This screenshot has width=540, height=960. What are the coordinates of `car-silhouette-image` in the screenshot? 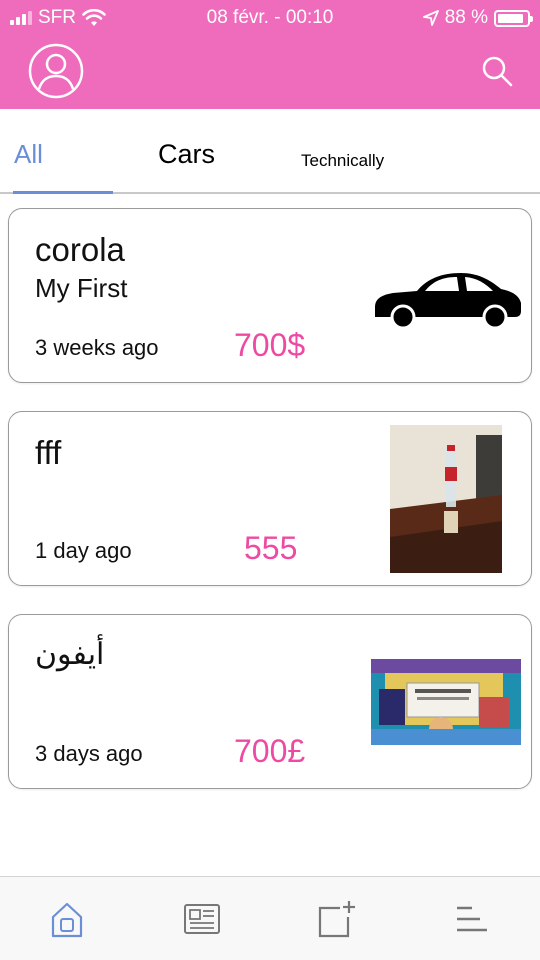 It's located at (448, 301).